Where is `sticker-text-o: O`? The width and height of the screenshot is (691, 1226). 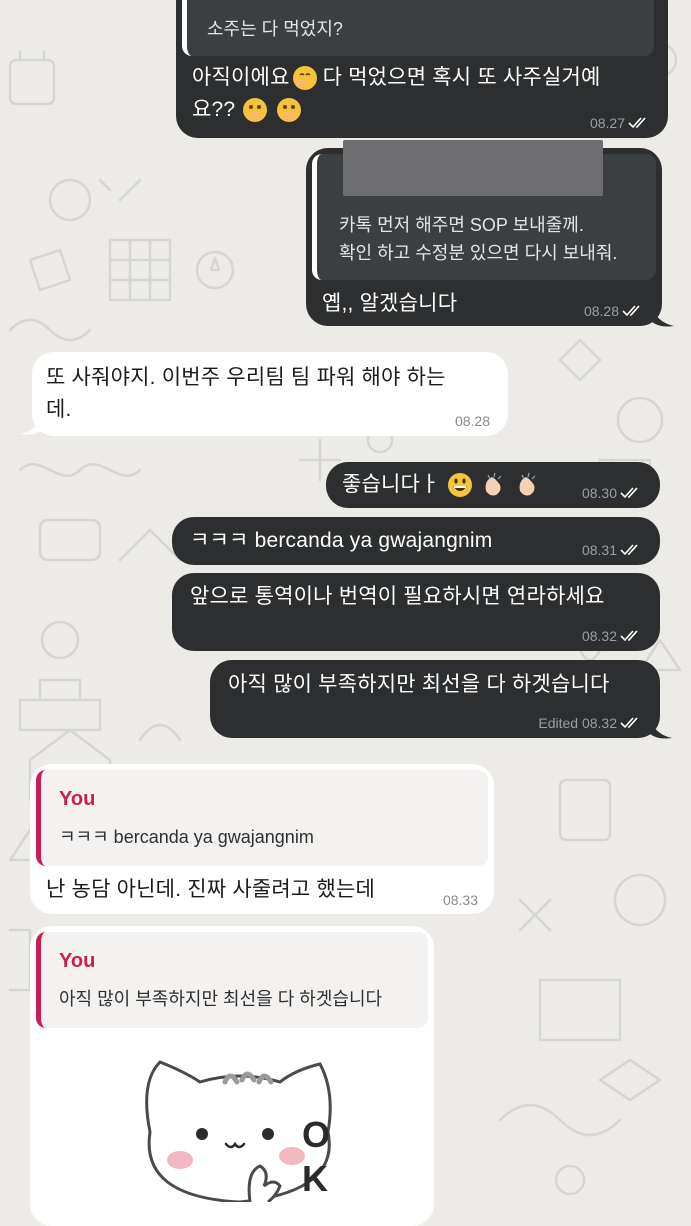 sticker-text-o: O is located at coordinates (316, 1134).